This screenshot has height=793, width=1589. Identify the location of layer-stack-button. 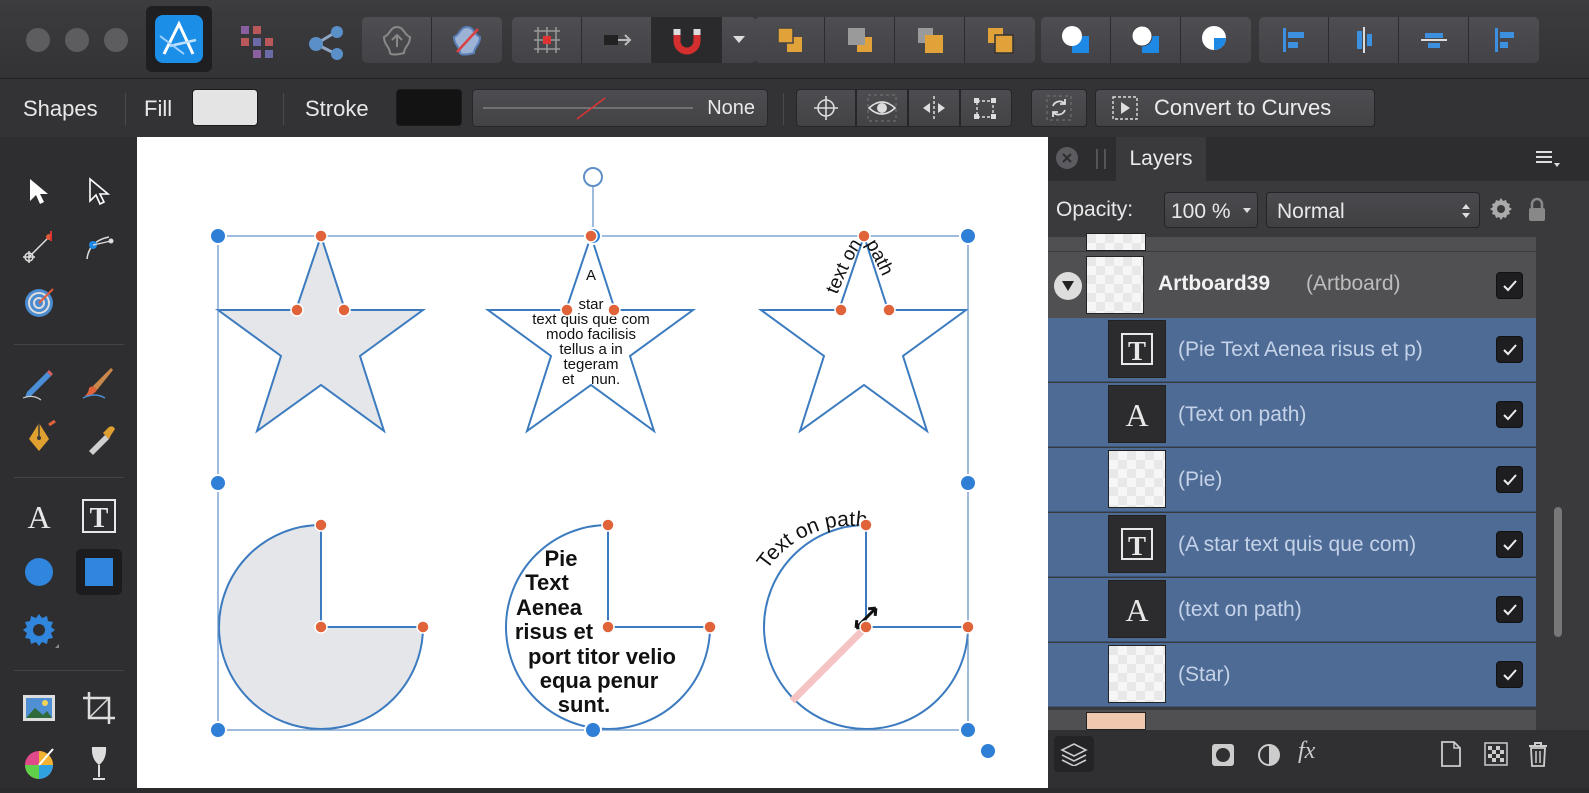
(1074, 754).